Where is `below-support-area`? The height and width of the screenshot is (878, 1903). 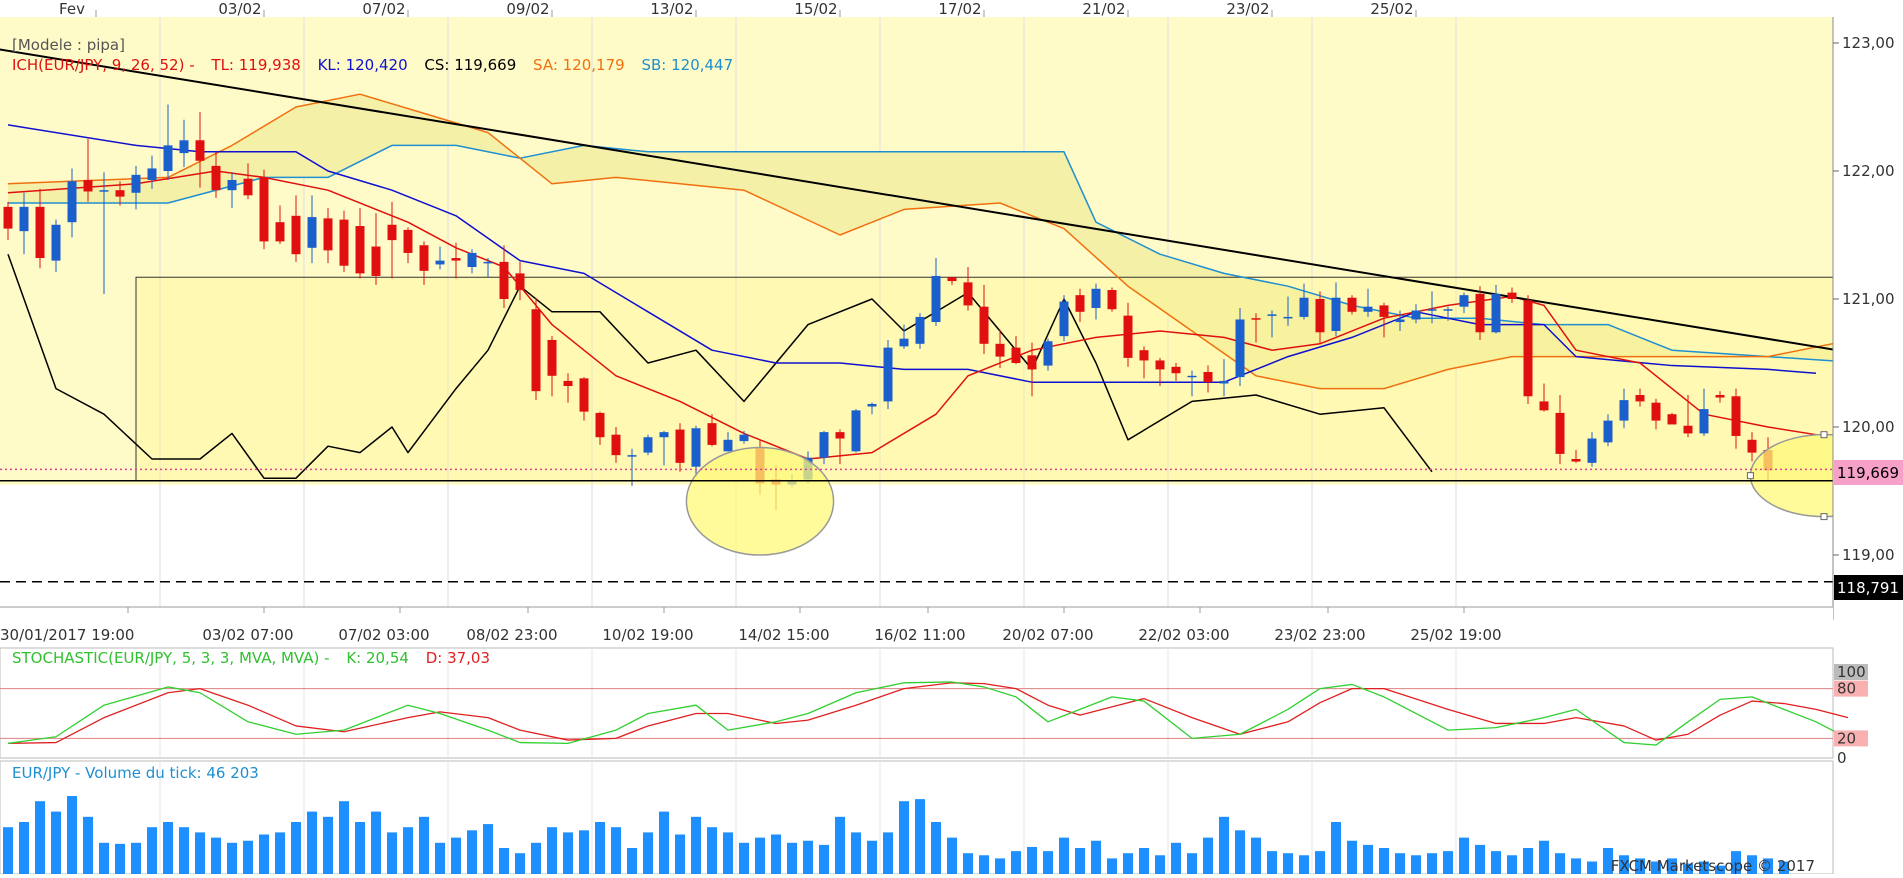 below-support-area is located at coordinates (916, 546).